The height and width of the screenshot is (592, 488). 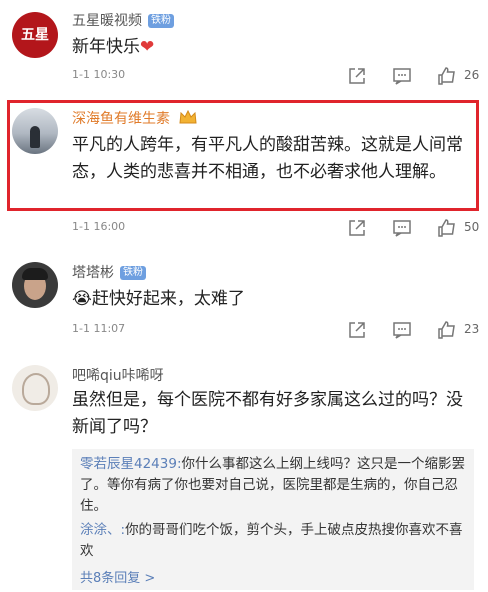 I want to click on like-count: 50, so click(x=472, y=227).